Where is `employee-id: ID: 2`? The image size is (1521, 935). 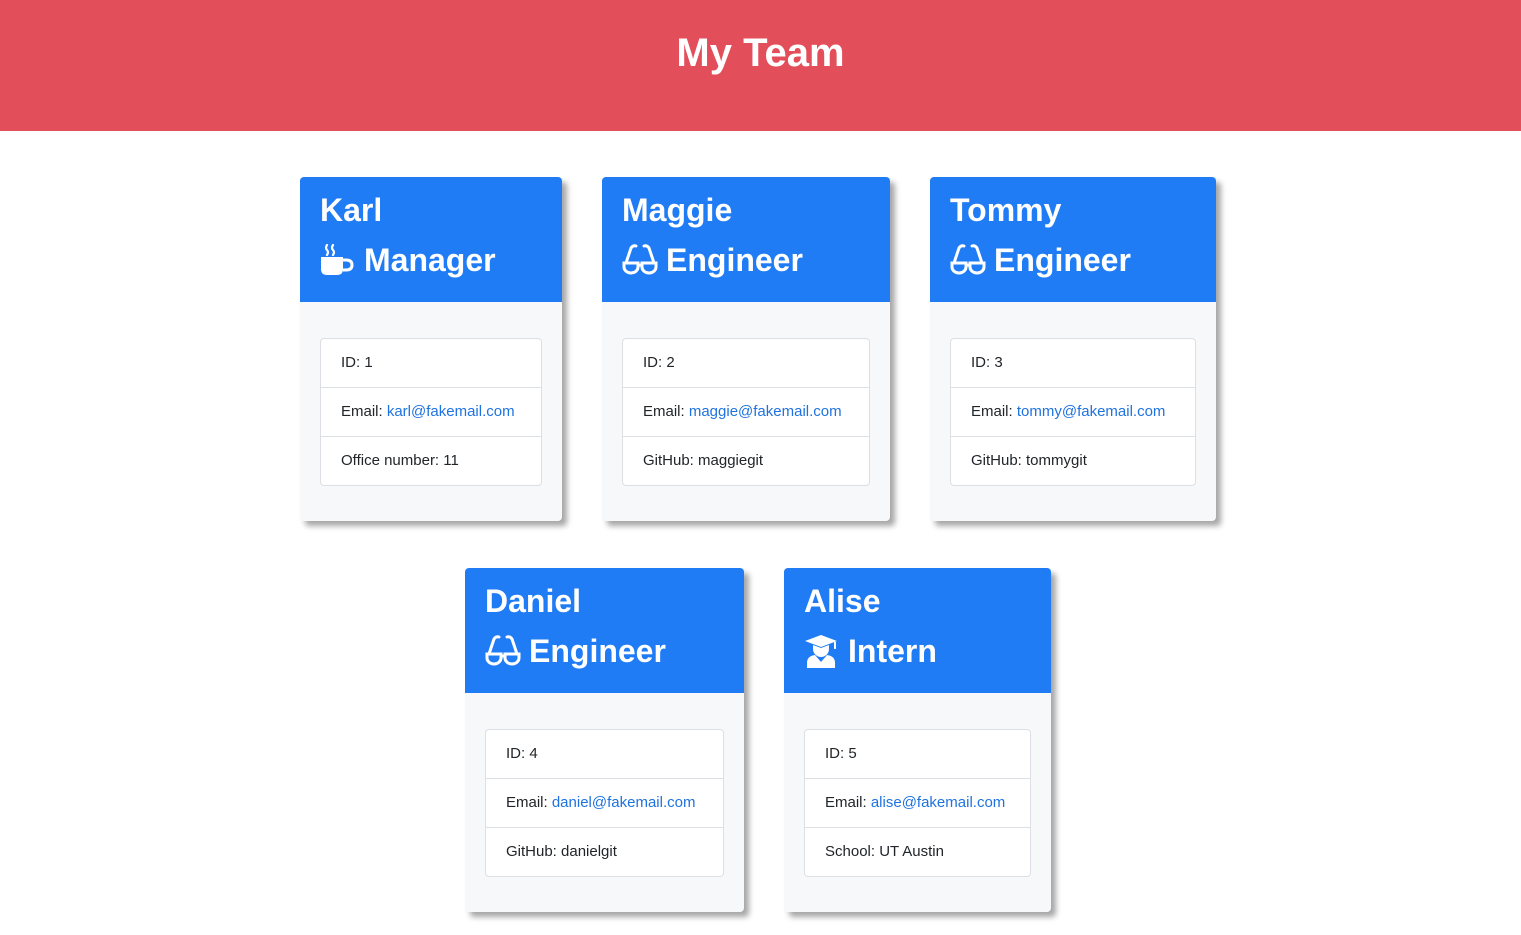
employee-id: ID: 2 is located at coordinates (659, 362).